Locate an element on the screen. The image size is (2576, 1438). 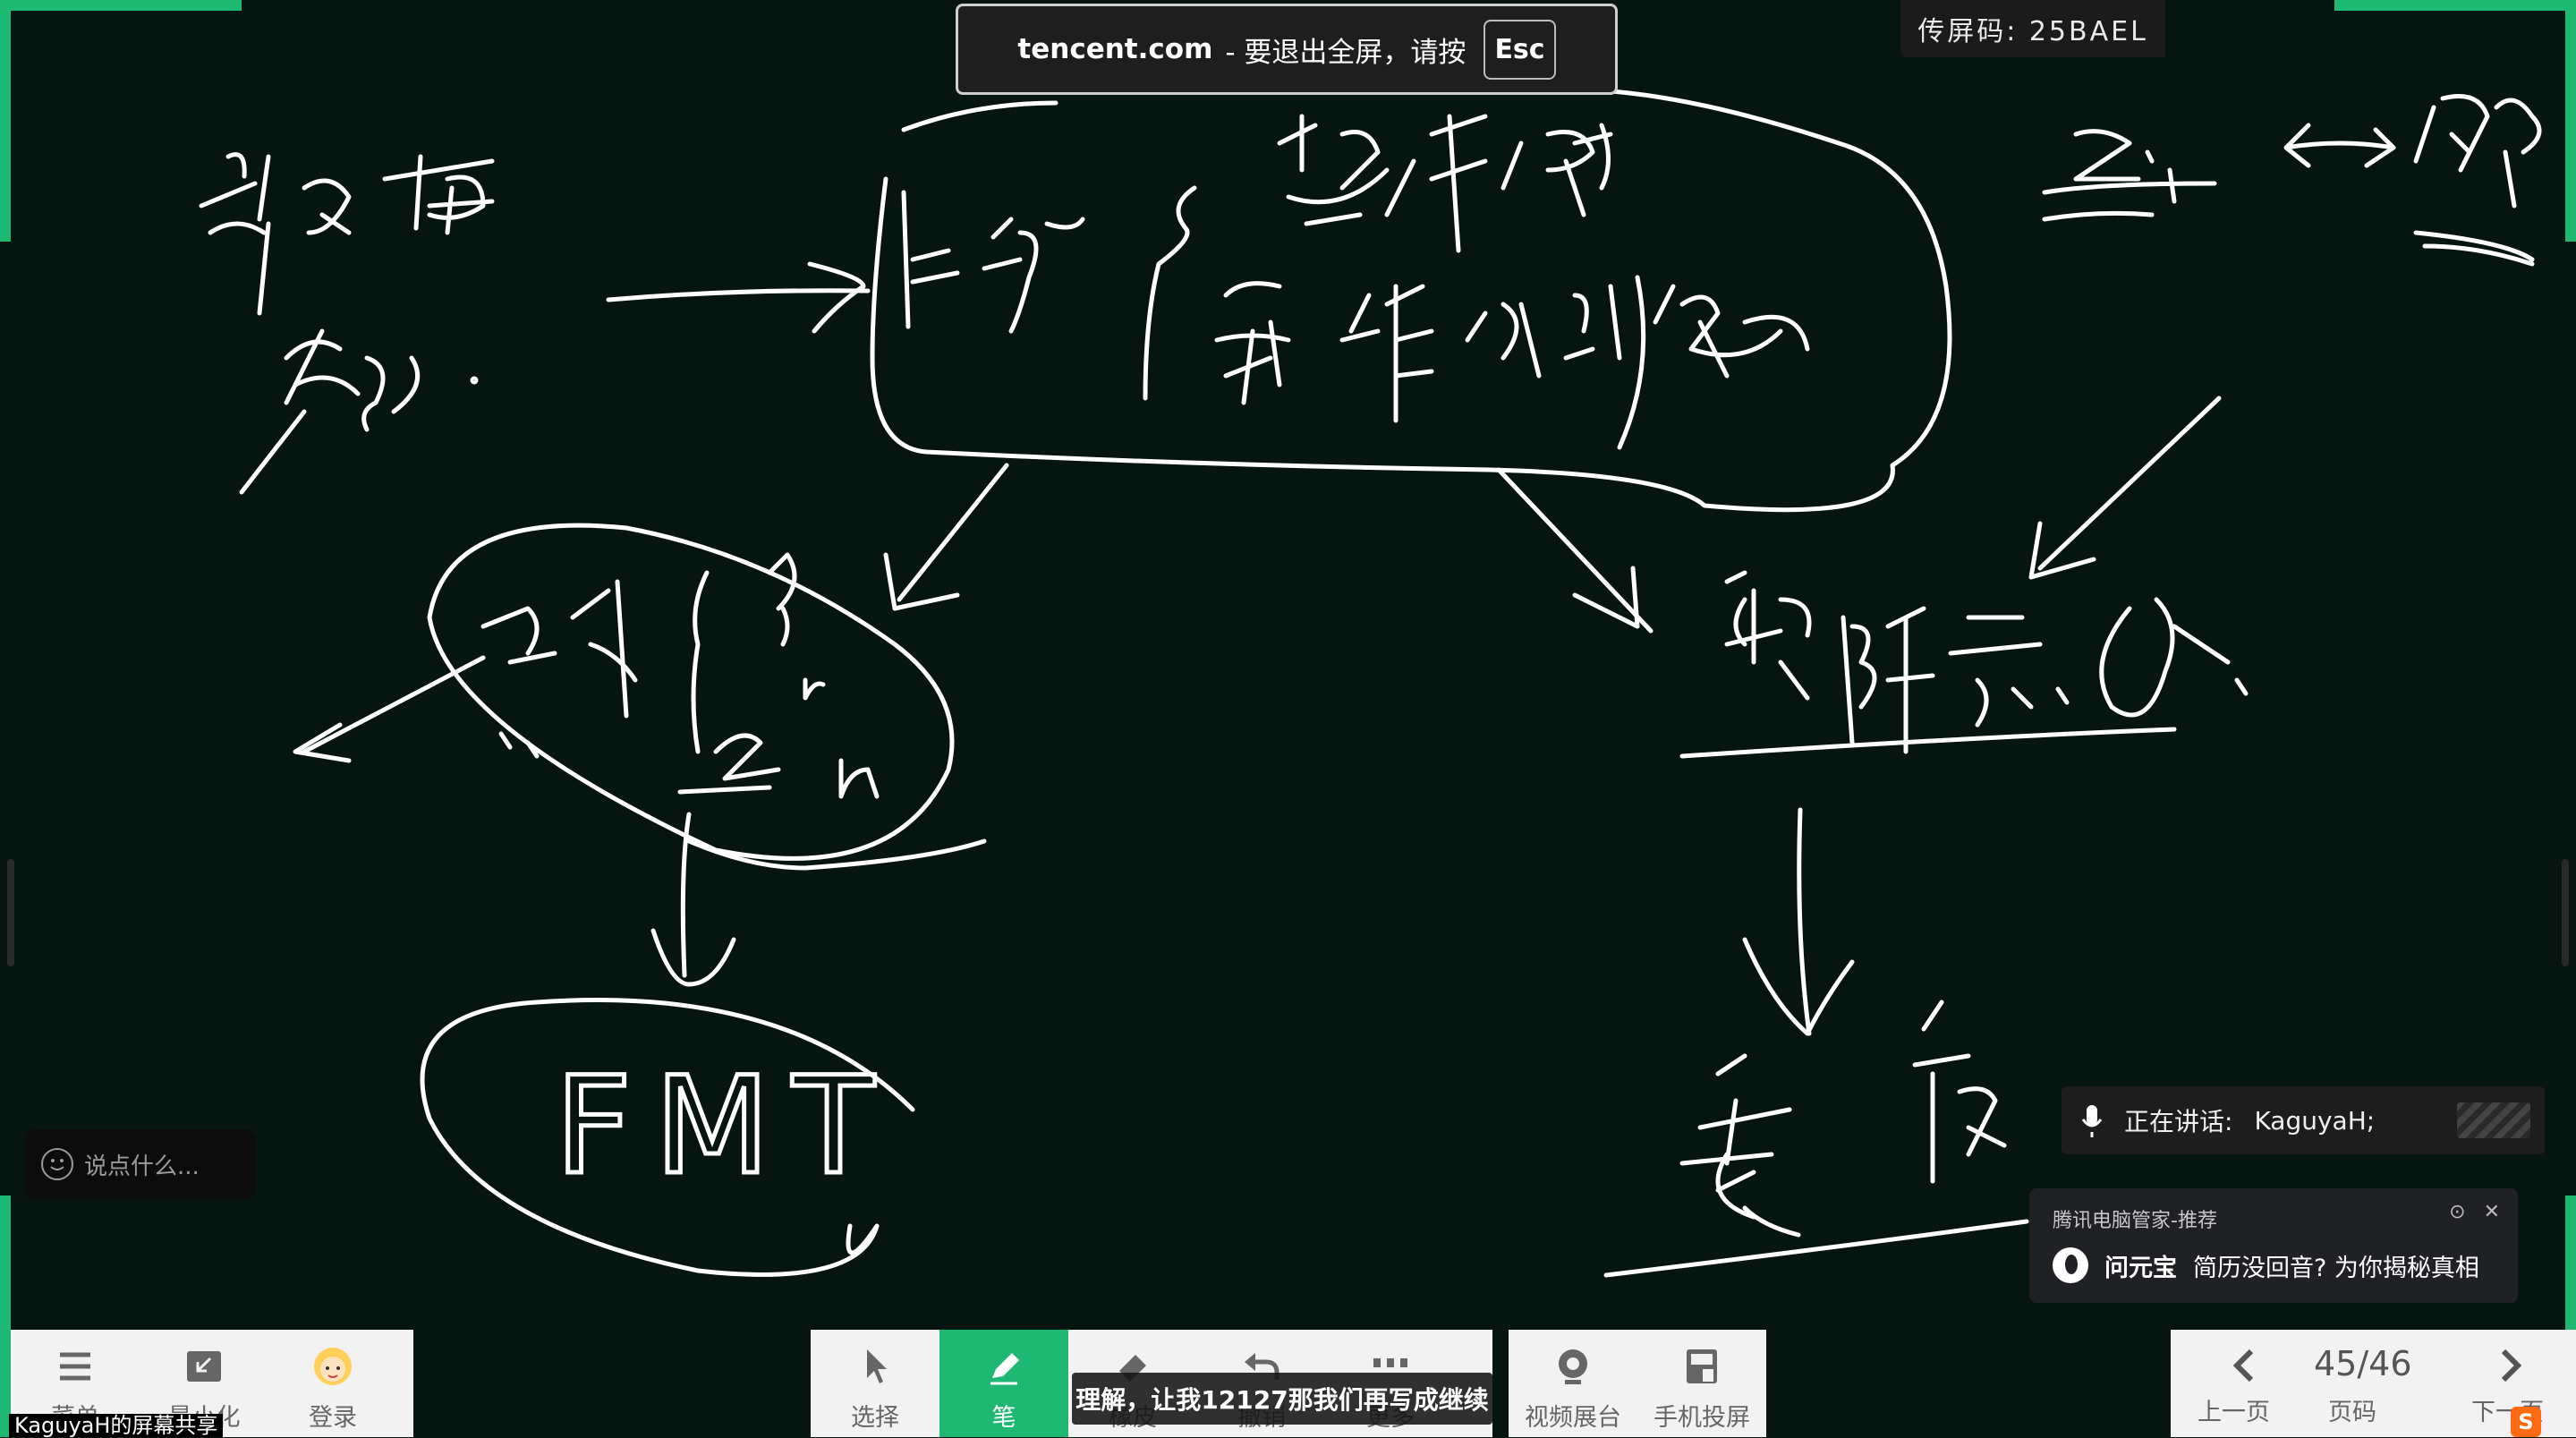
corner-accent-bl-v is located at coordinates (5, 1316).